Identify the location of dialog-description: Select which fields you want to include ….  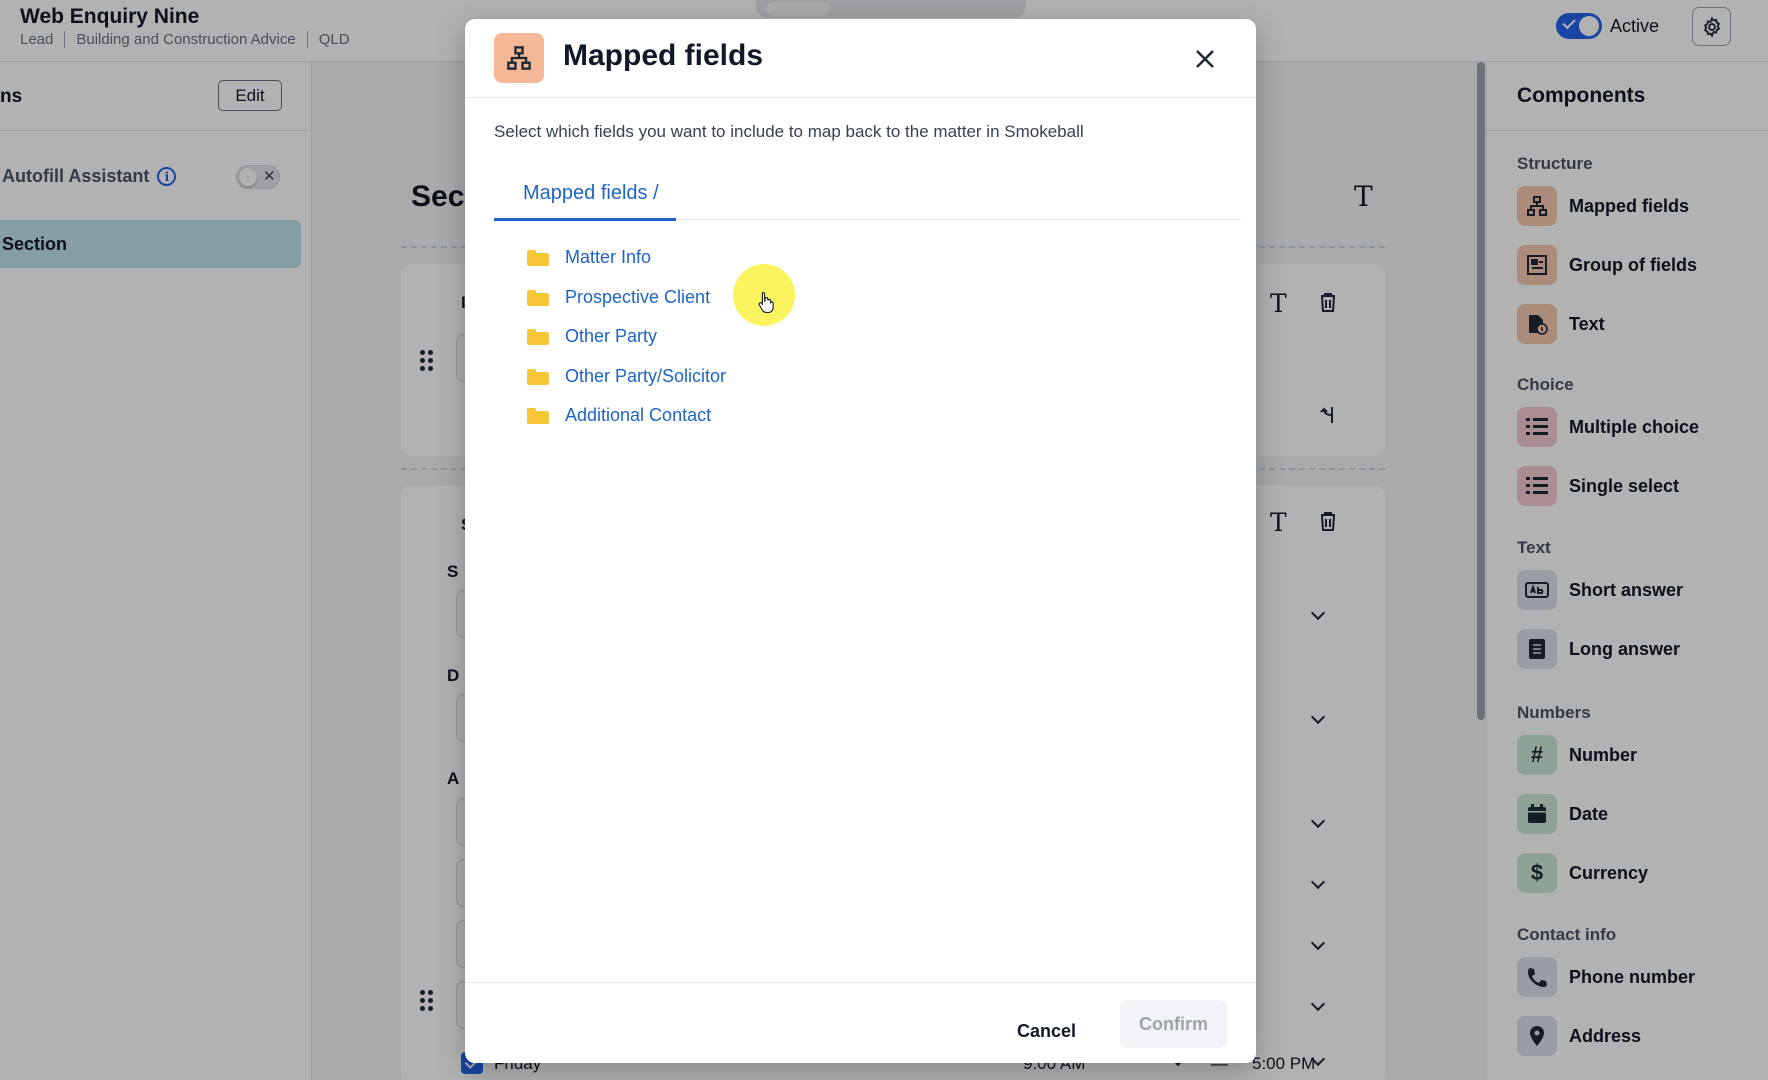
(789, 131).